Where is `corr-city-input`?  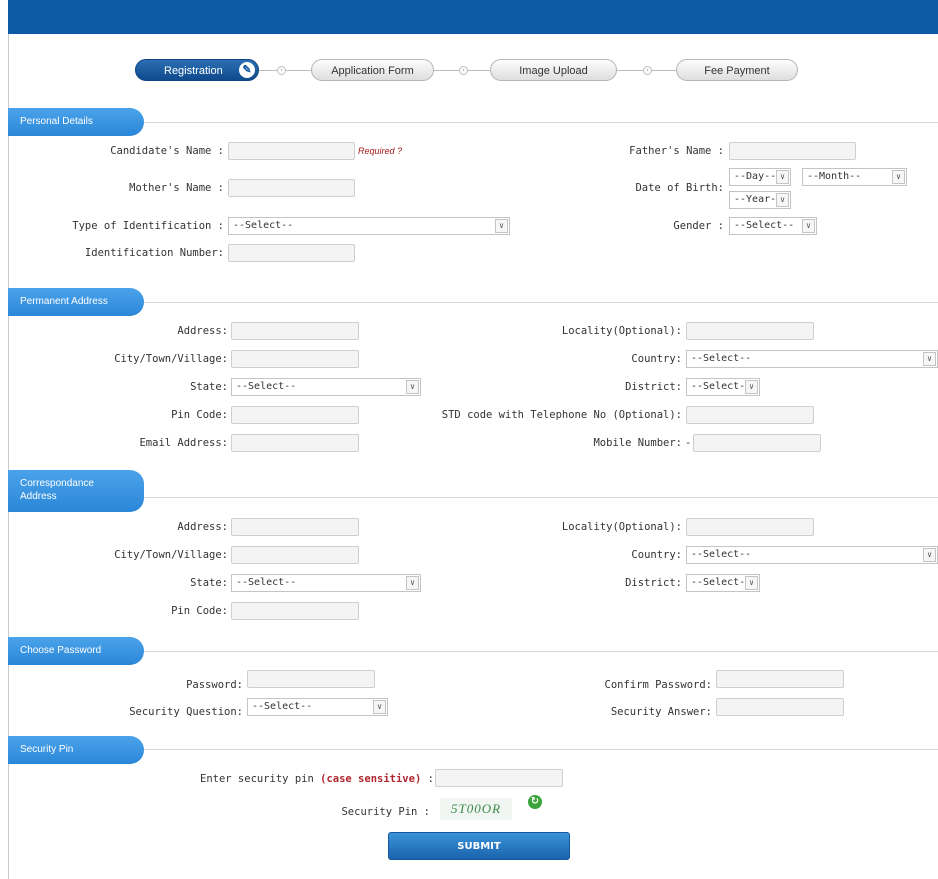 corr-city-input is located at coordinates (295, 555).